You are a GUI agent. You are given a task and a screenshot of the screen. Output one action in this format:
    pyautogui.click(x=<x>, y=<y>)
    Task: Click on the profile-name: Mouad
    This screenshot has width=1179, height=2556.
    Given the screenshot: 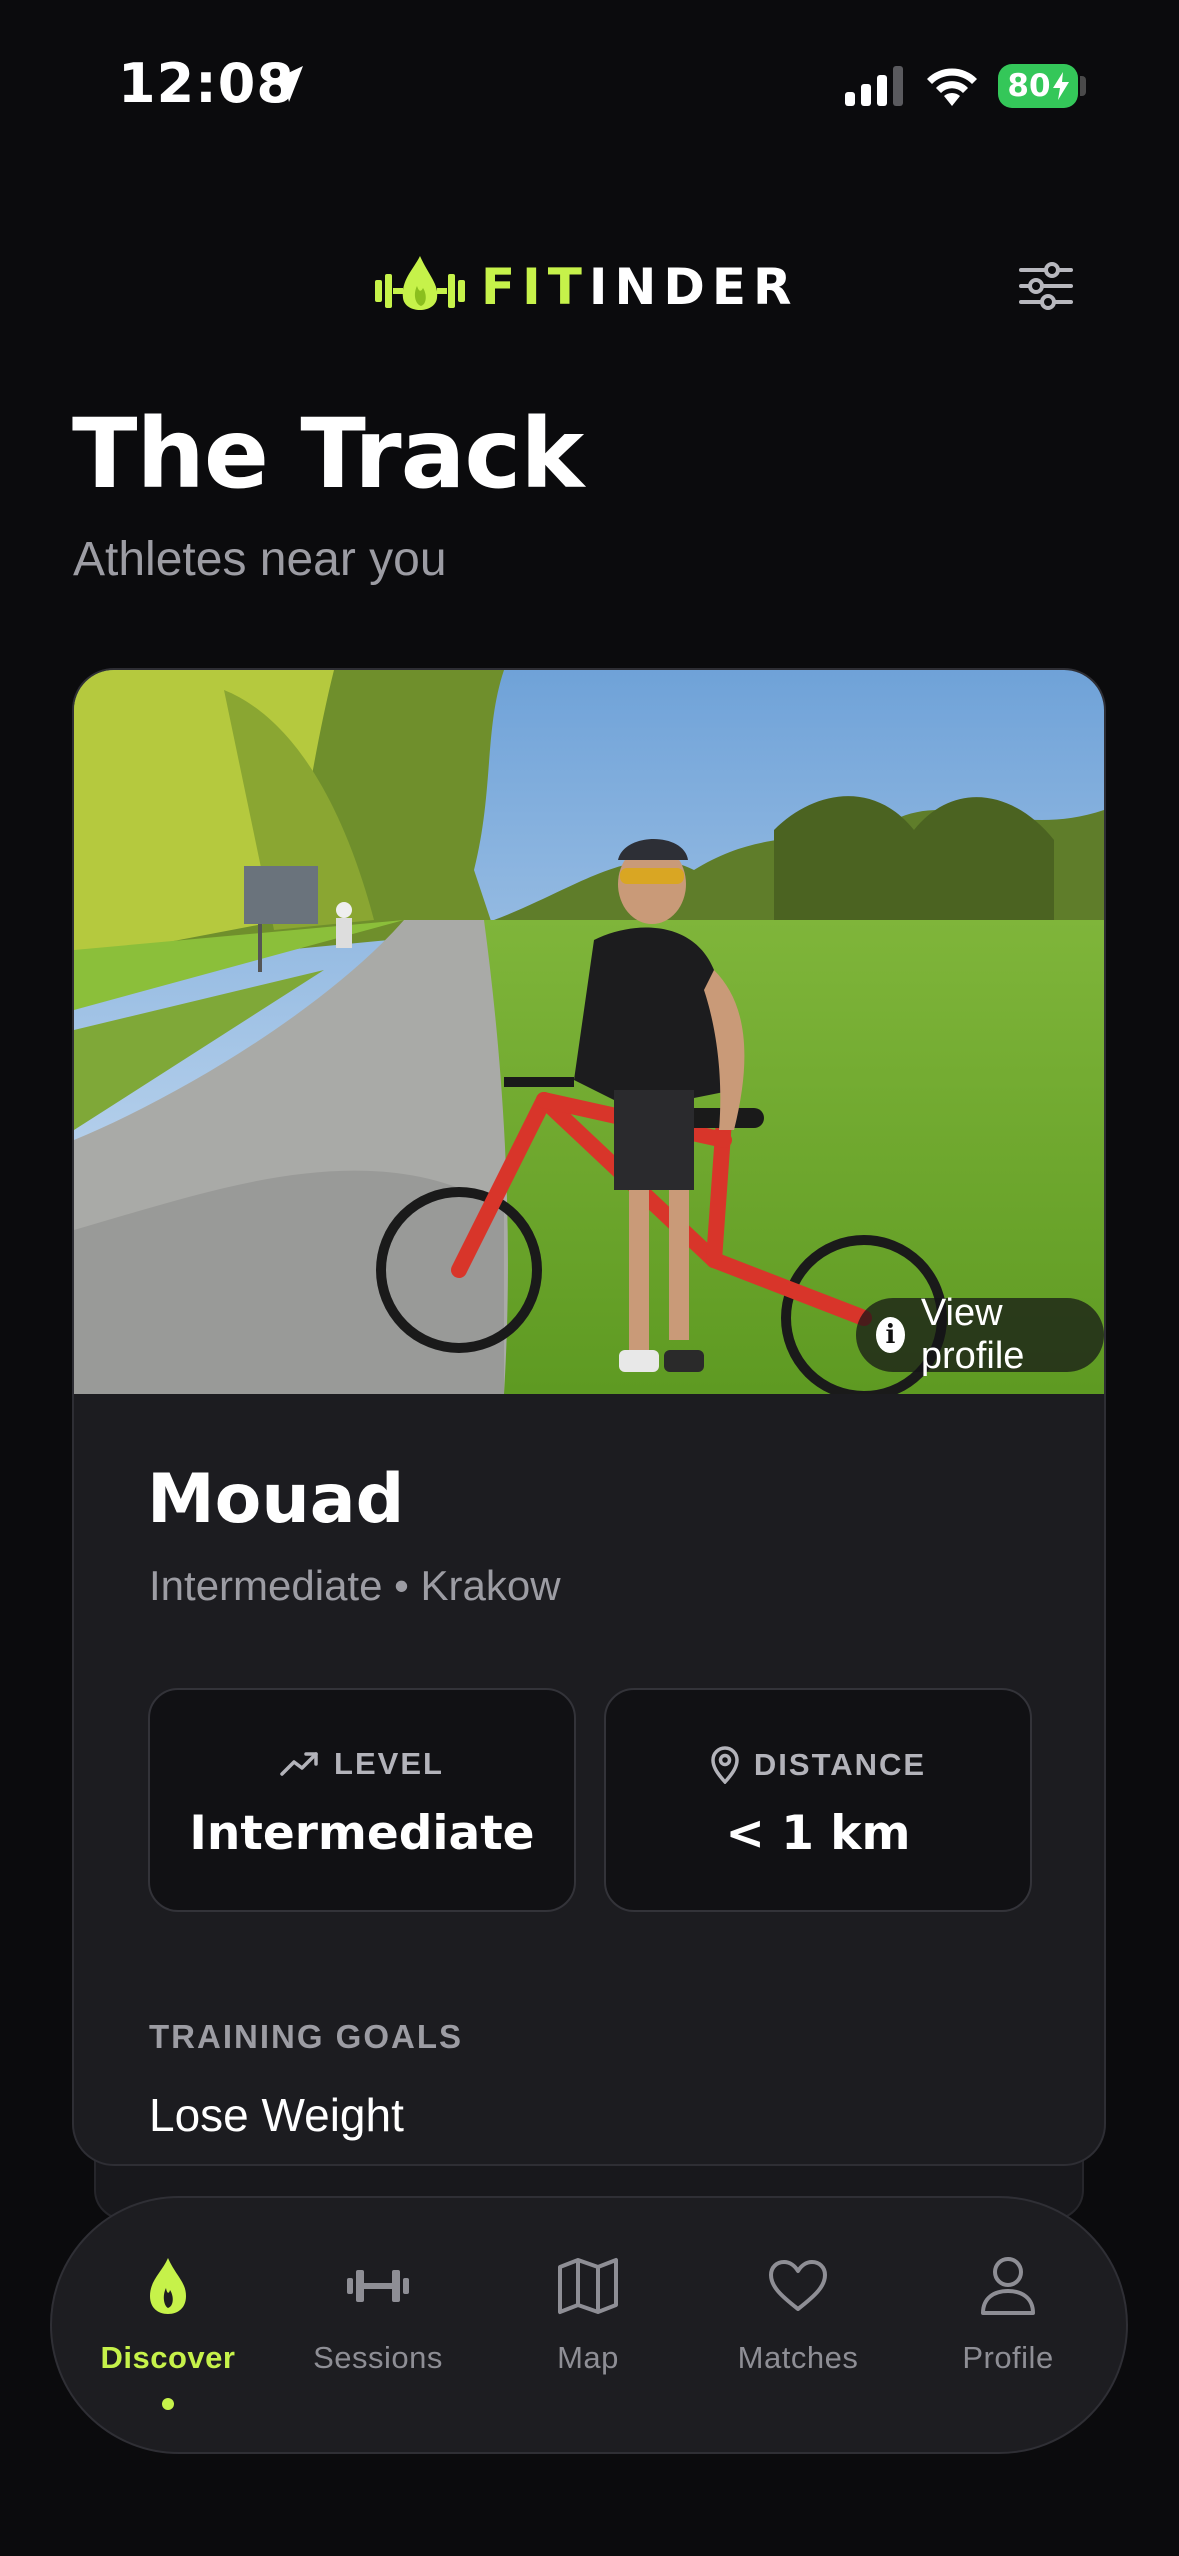 What is the action you would take?
    pyautogui.click(x=276, y=1499)
    